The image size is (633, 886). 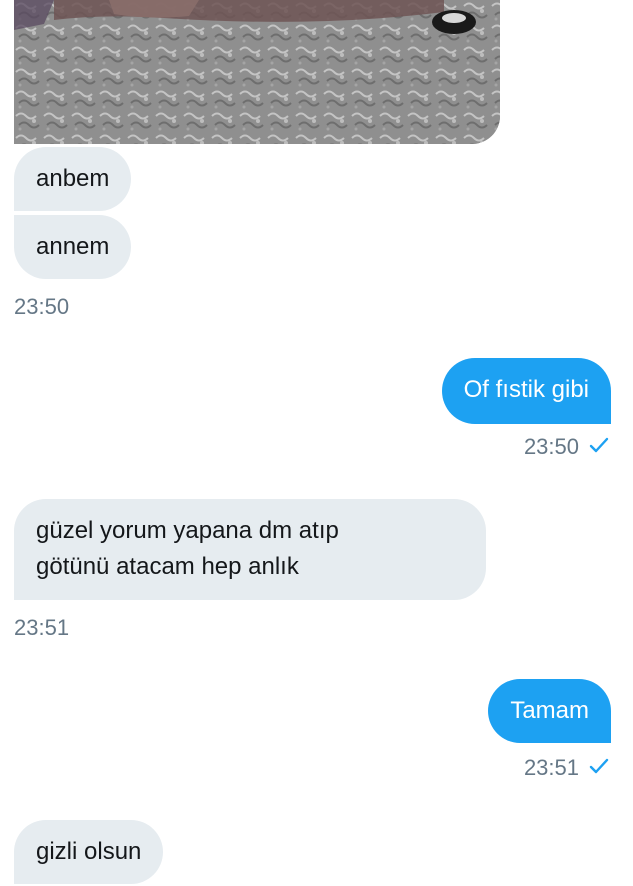 I want to click on message-text: anbem, so click(x=73, y=178).